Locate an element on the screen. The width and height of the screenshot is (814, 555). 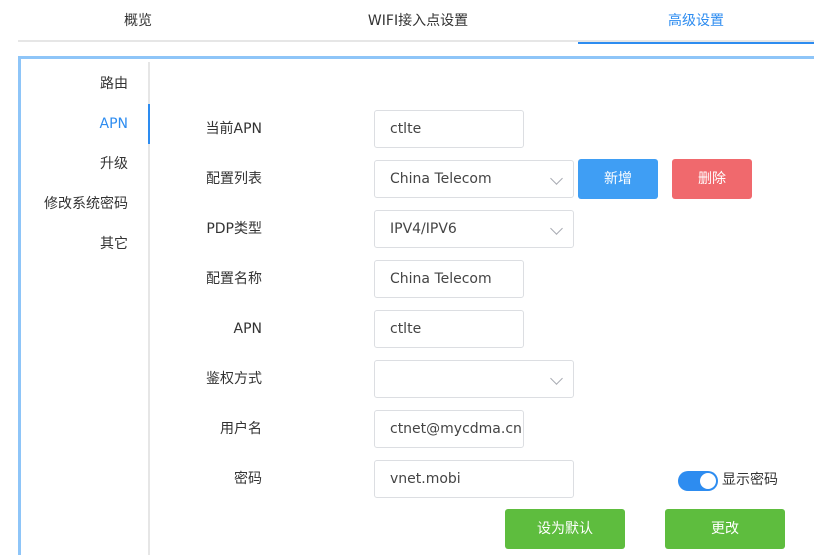
profile-list-select: China Telecom is located at coordinates (474, 179).